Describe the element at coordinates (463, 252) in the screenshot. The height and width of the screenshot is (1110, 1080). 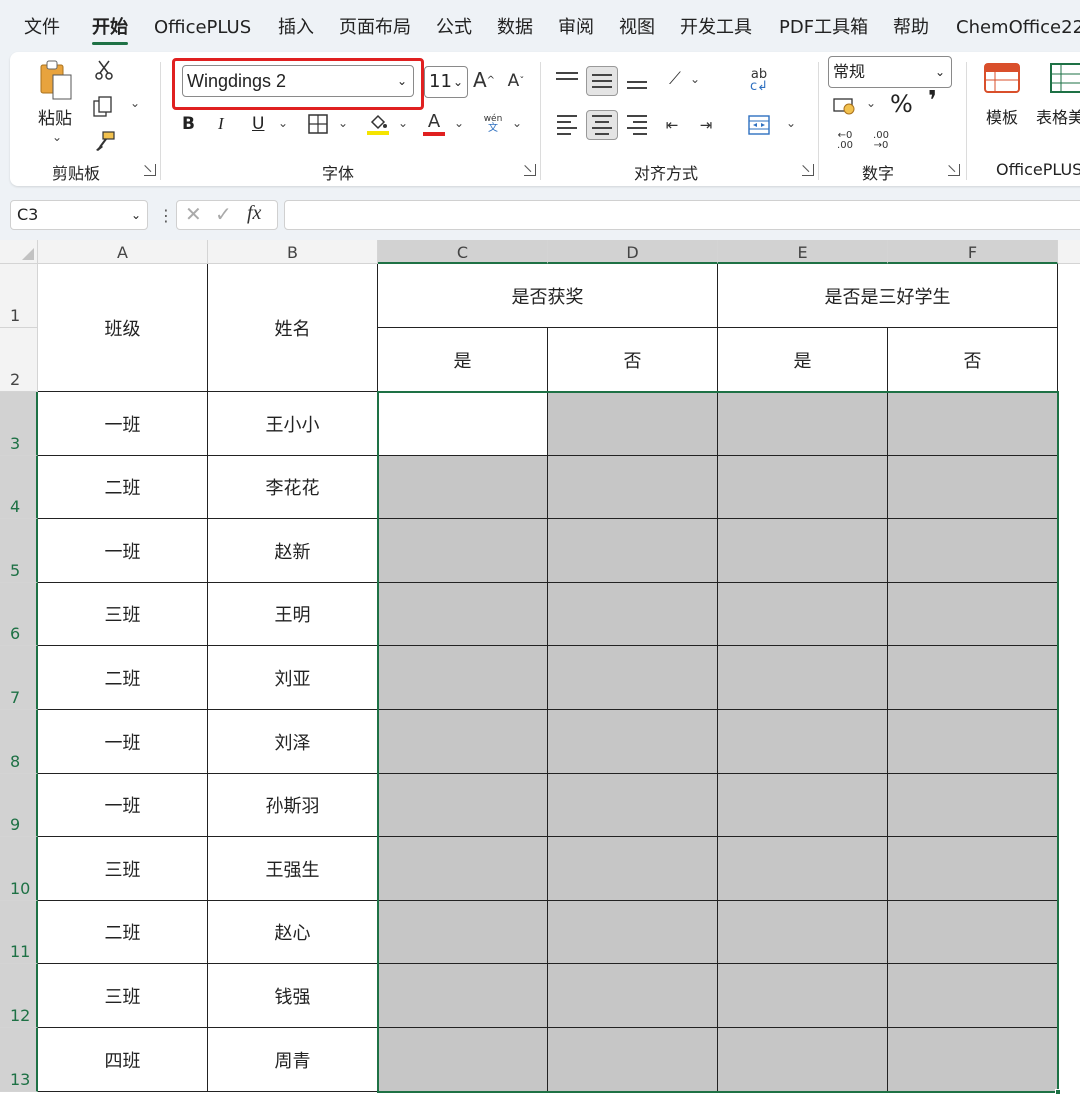
I see `column-header-c: C` at that location.